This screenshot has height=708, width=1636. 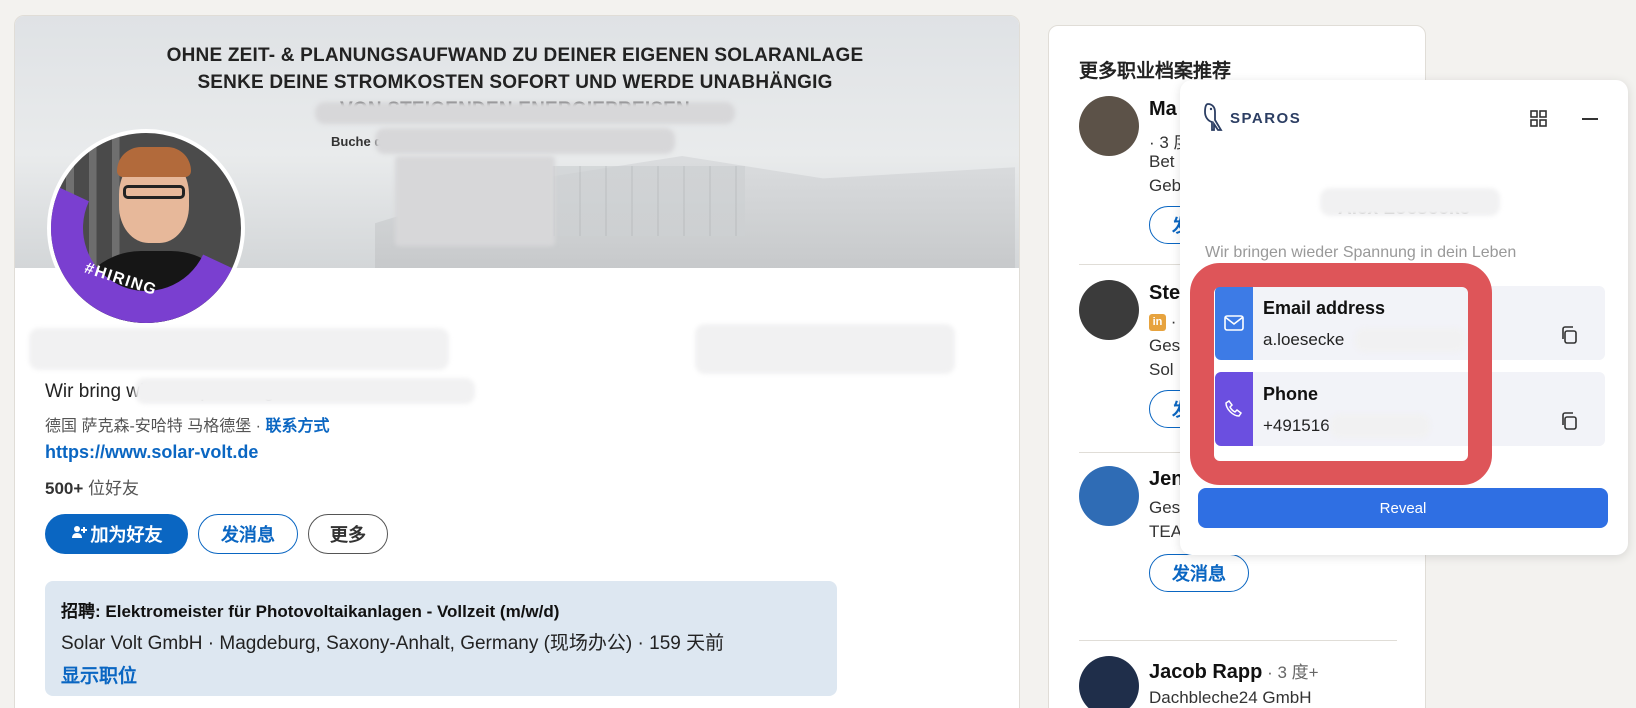 What do you see at coordinates (1266, 118) in the screenshot?
I see `sparos-brand: SPAROS` at bounding box center [1266, 118].